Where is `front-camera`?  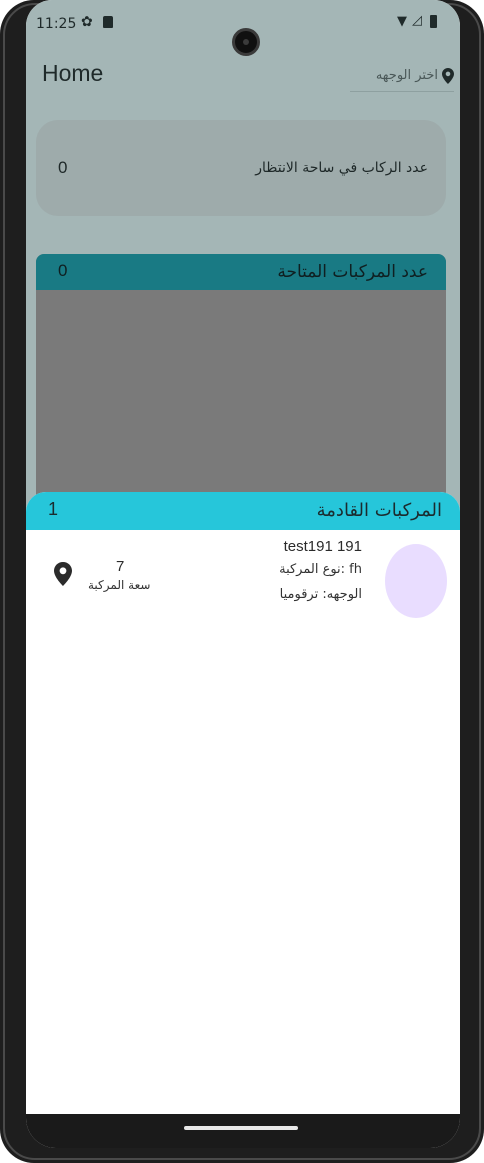
front-camera is located at coordinates (246, 42).